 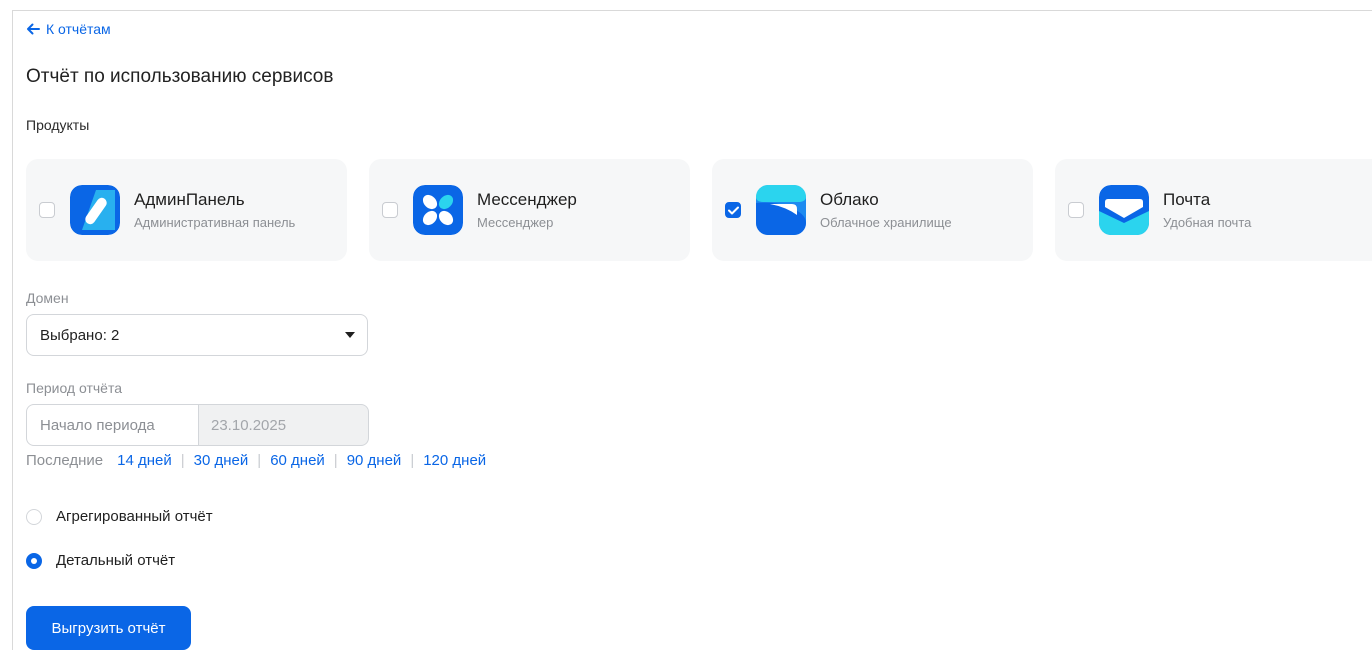 What do you see at coordinates (34, 560) in the screenshot?
I see `radio-detailed` at bounding box center [34, 560].